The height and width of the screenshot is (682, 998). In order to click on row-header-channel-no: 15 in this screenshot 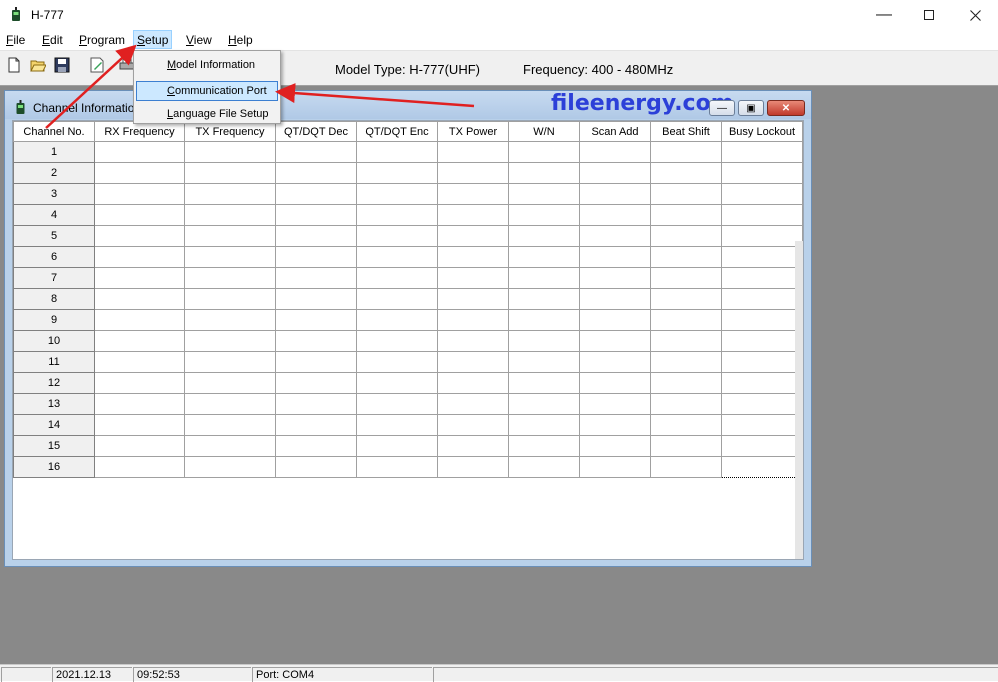, I will do `click(54, 446)`.